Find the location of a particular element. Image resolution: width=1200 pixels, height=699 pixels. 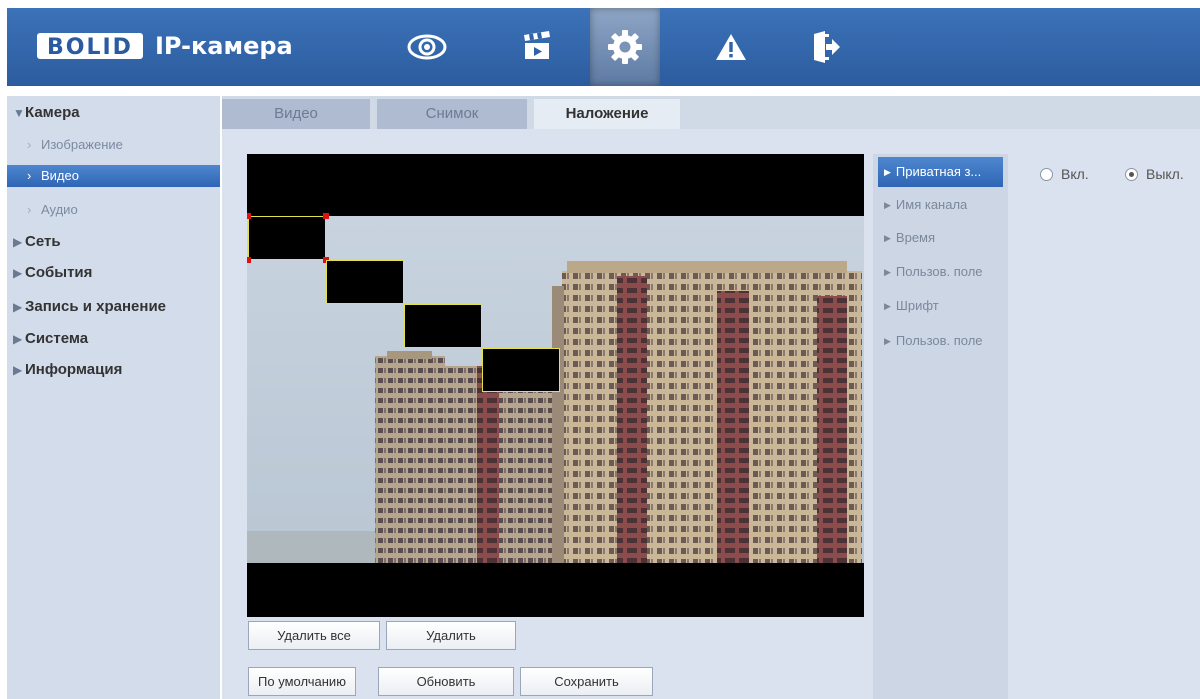

logo-brand: BOLID is located at coordinates (90, 46).